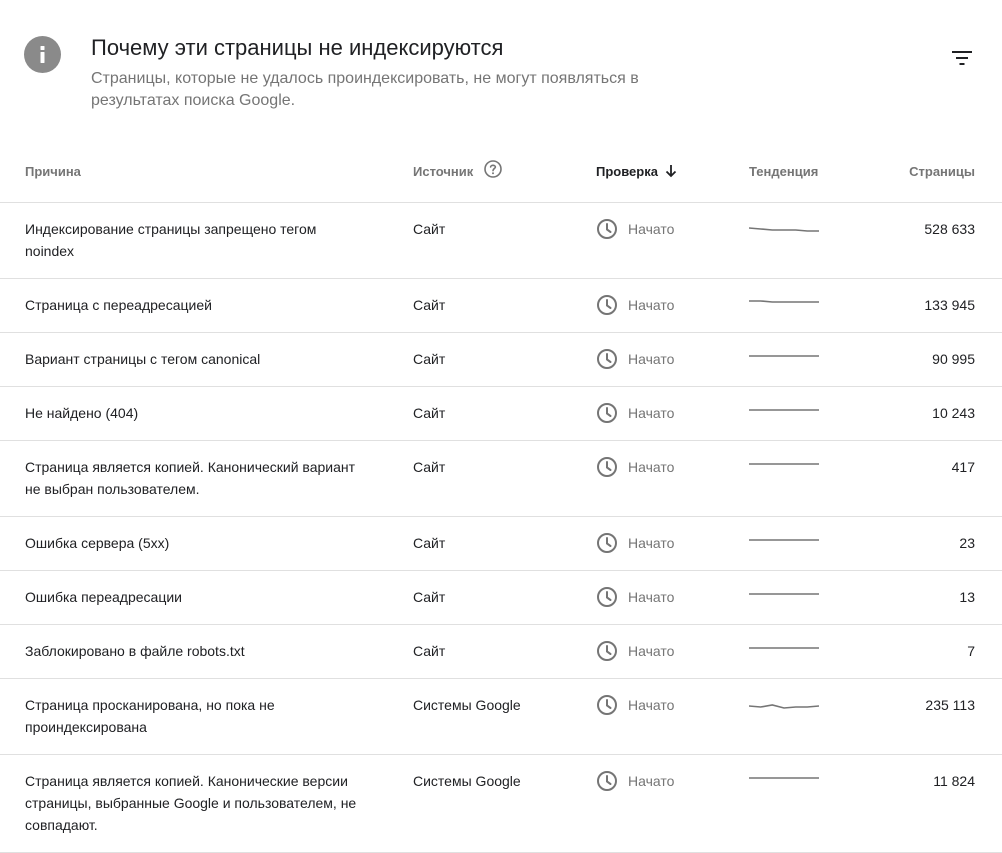 The height and width of the screenshot is (853, 1002). What do you see at coordinates (491, 169) in the screenshot?
I see `help-icon` at bounding box center [491, 169].